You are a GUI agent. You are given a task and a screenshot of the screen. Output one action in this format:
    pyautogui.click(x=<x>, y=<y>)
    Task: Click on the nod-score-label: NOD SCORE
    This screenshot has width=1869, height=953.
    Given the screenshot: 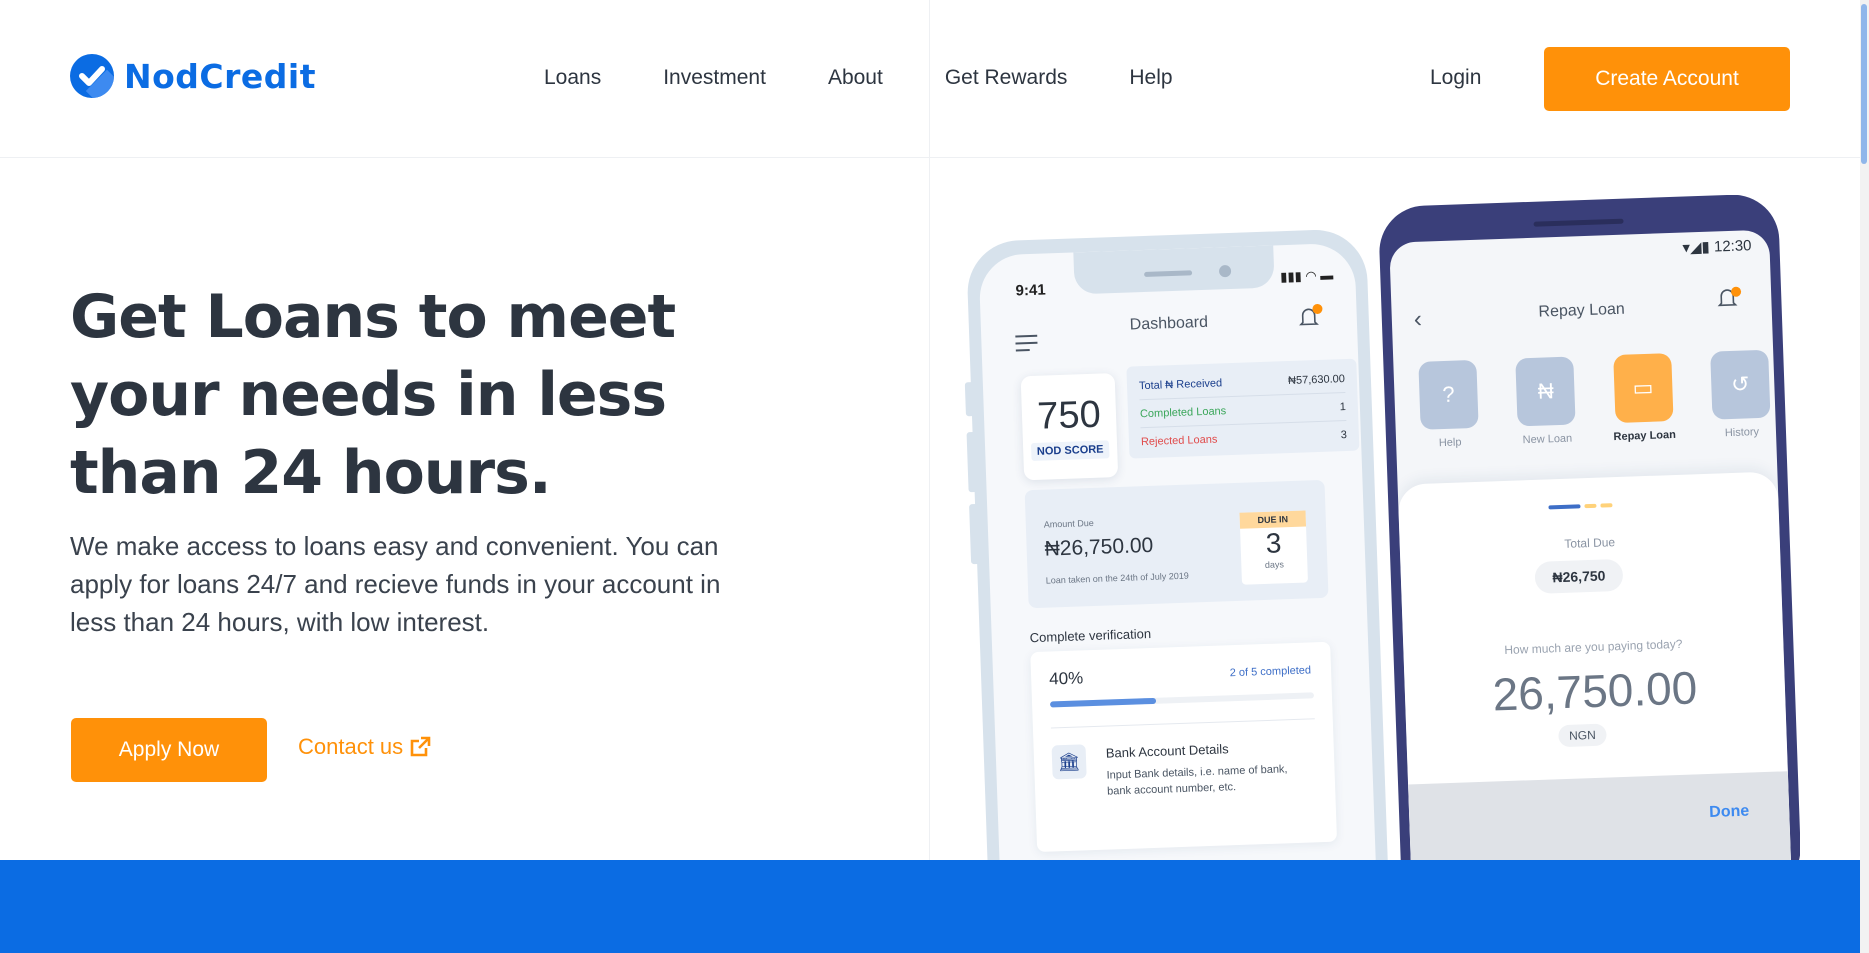 What is the action you would take?
    pyautogui.click(x=1070, y=451)
    